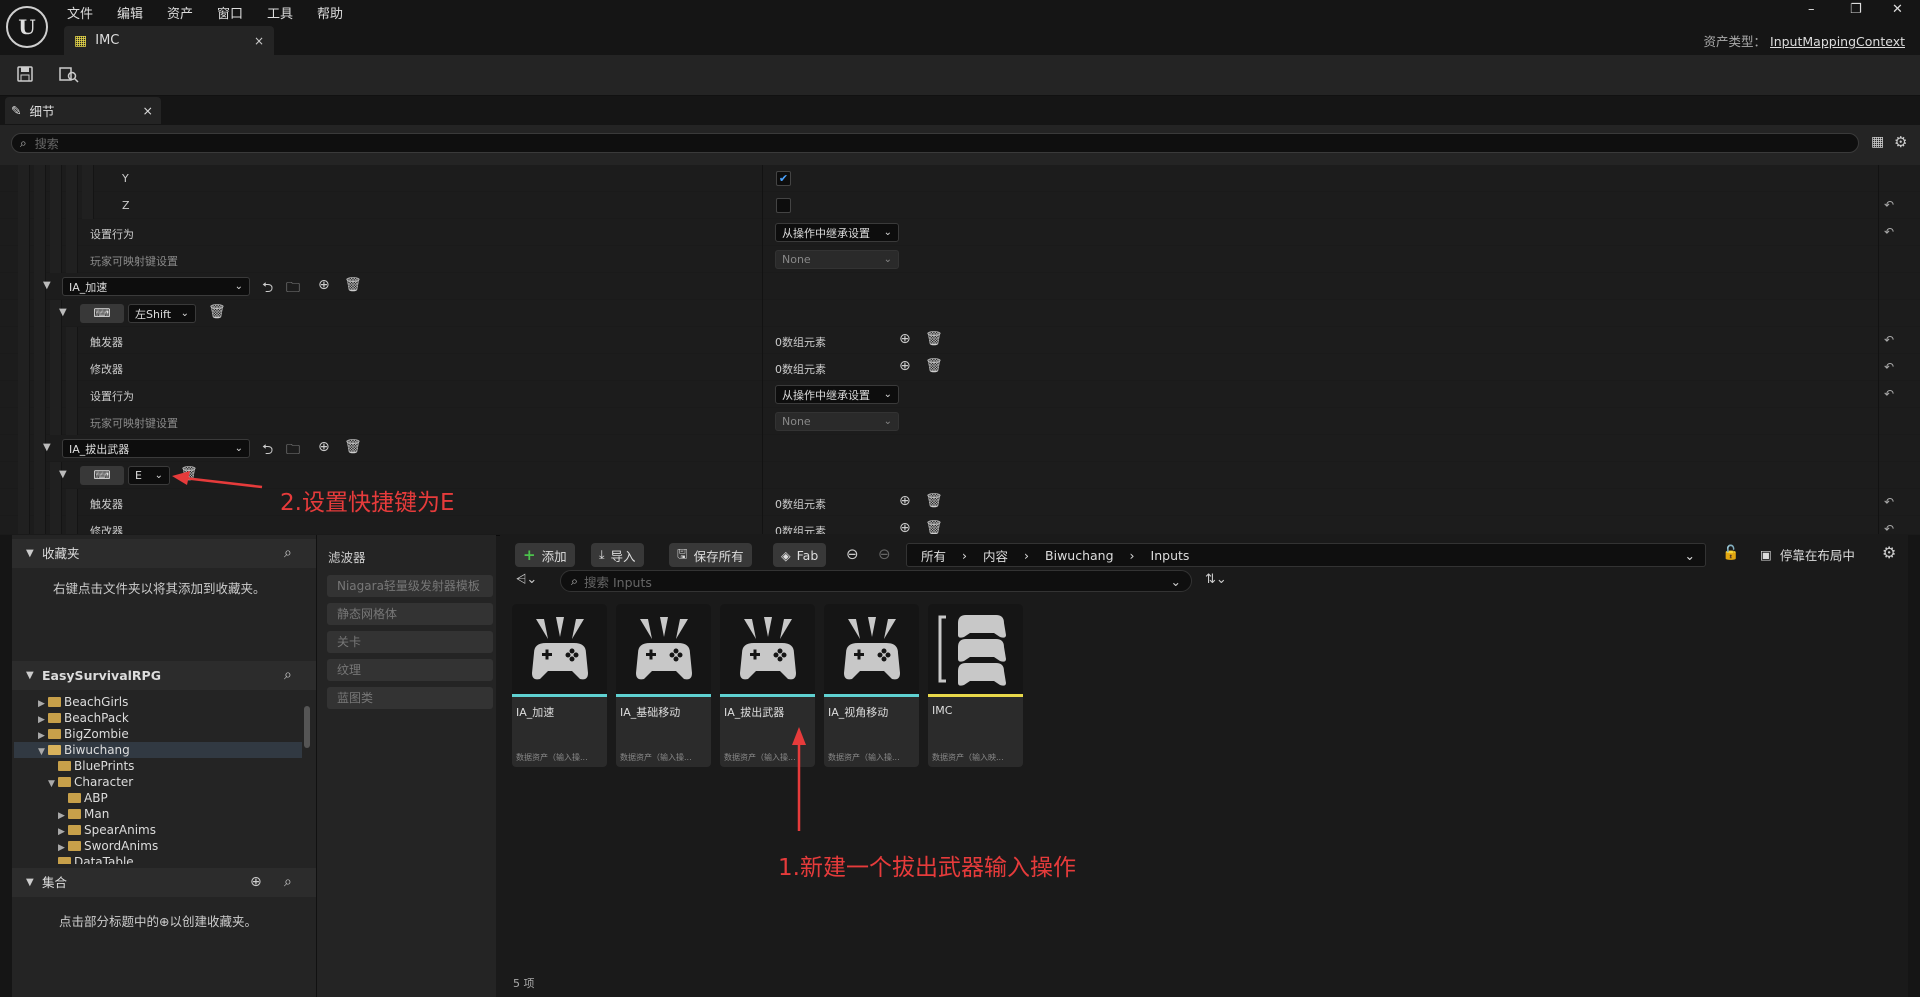 The height and width of the screenshot is (997, 1920). What do you see at coordinates (783, 205) in the screenshot?
I see `z-checkbox` at bounding box center [783, 205].